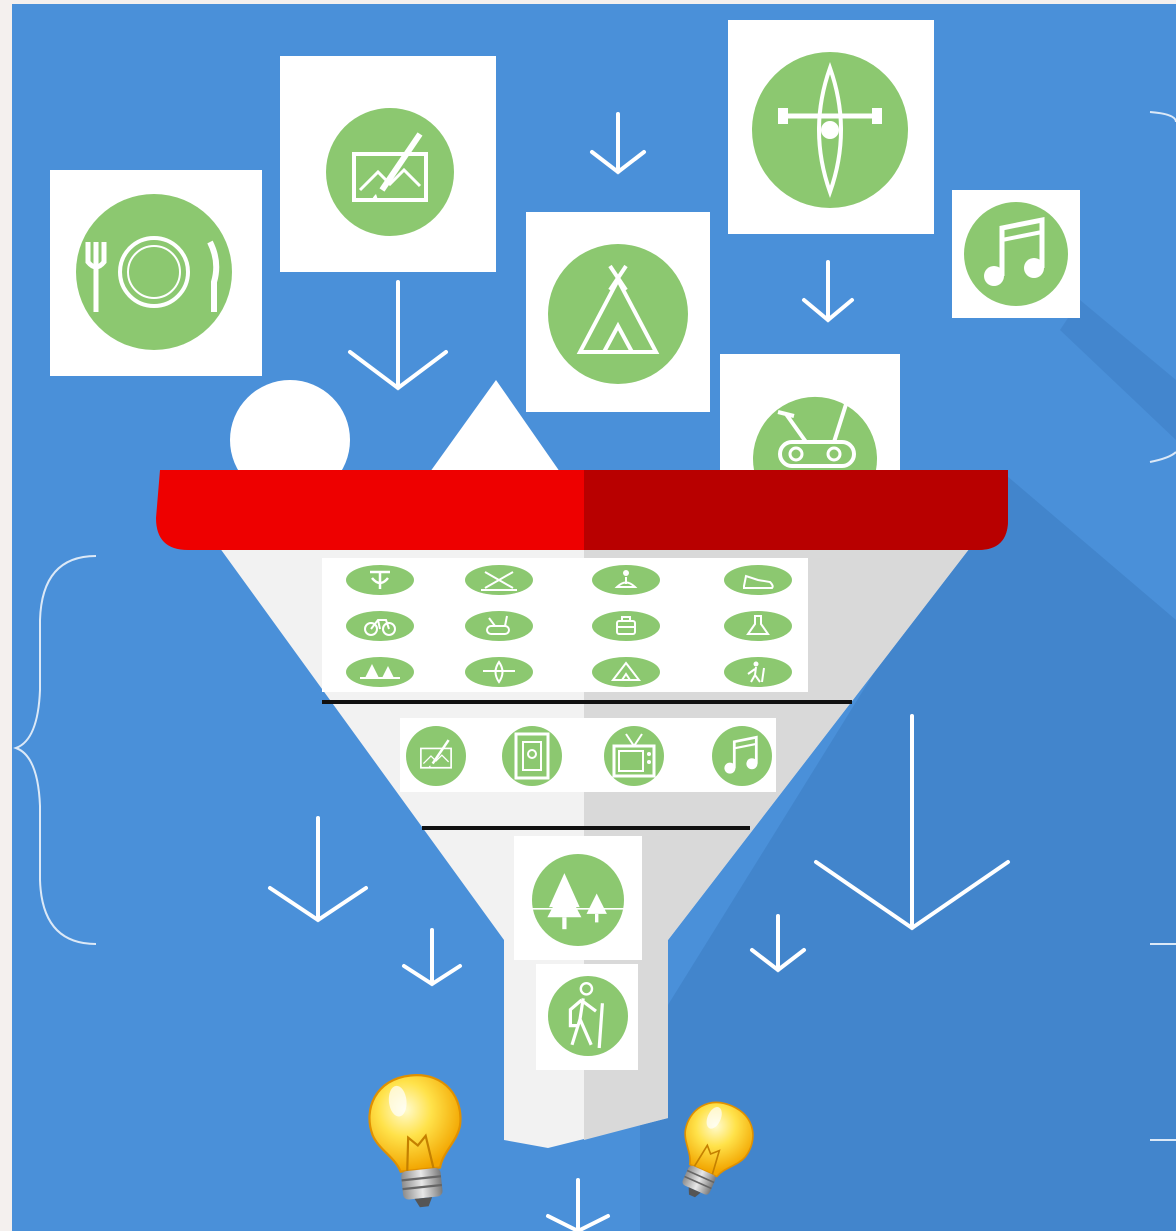 The width and height of the screenshot is (1176, 1231). What do you see at coordinates (796, 510) in the screenshot?
I see `funnel-rim-shade` at bounding box center [796, 510].